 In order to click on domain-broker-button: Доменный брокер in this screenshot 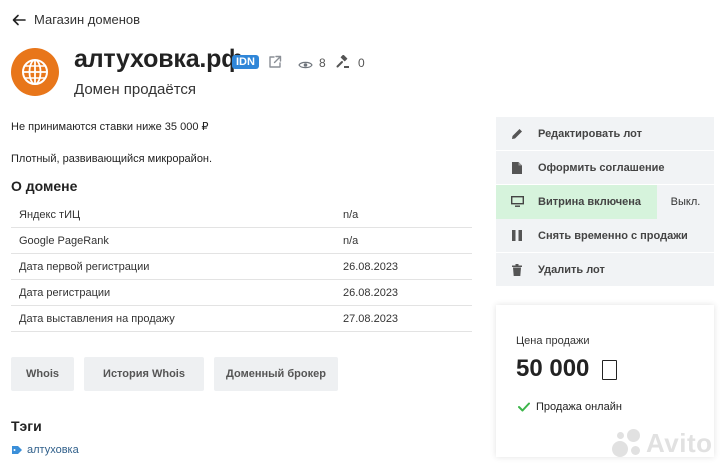, I will do `click(276, 374)`.